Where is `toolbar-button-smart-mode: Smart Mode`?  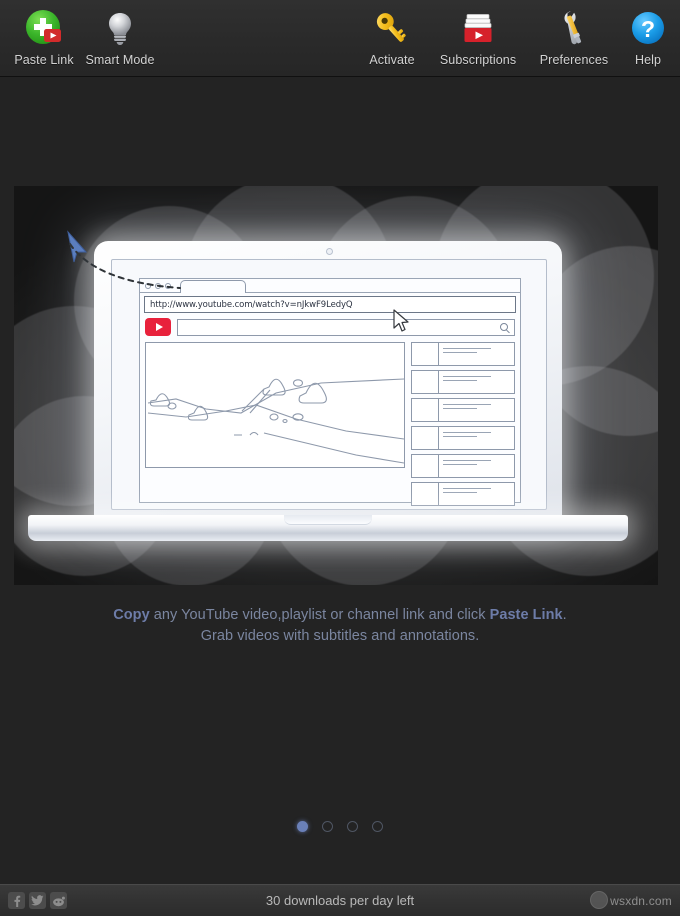 toolbar-button-smart-mode: Smart Mode is located at coordinates (120, 33).